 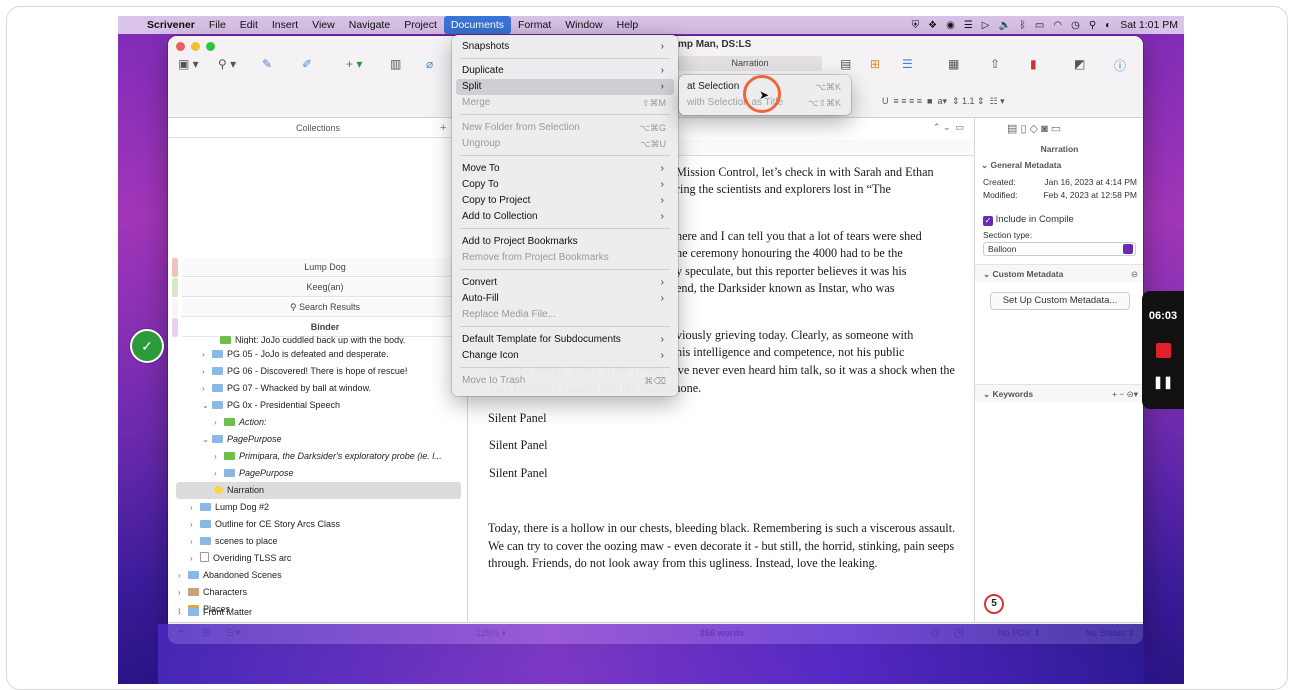 I want to click on pause-recording-icon: ❚❚, so click(x=1163, y=382).